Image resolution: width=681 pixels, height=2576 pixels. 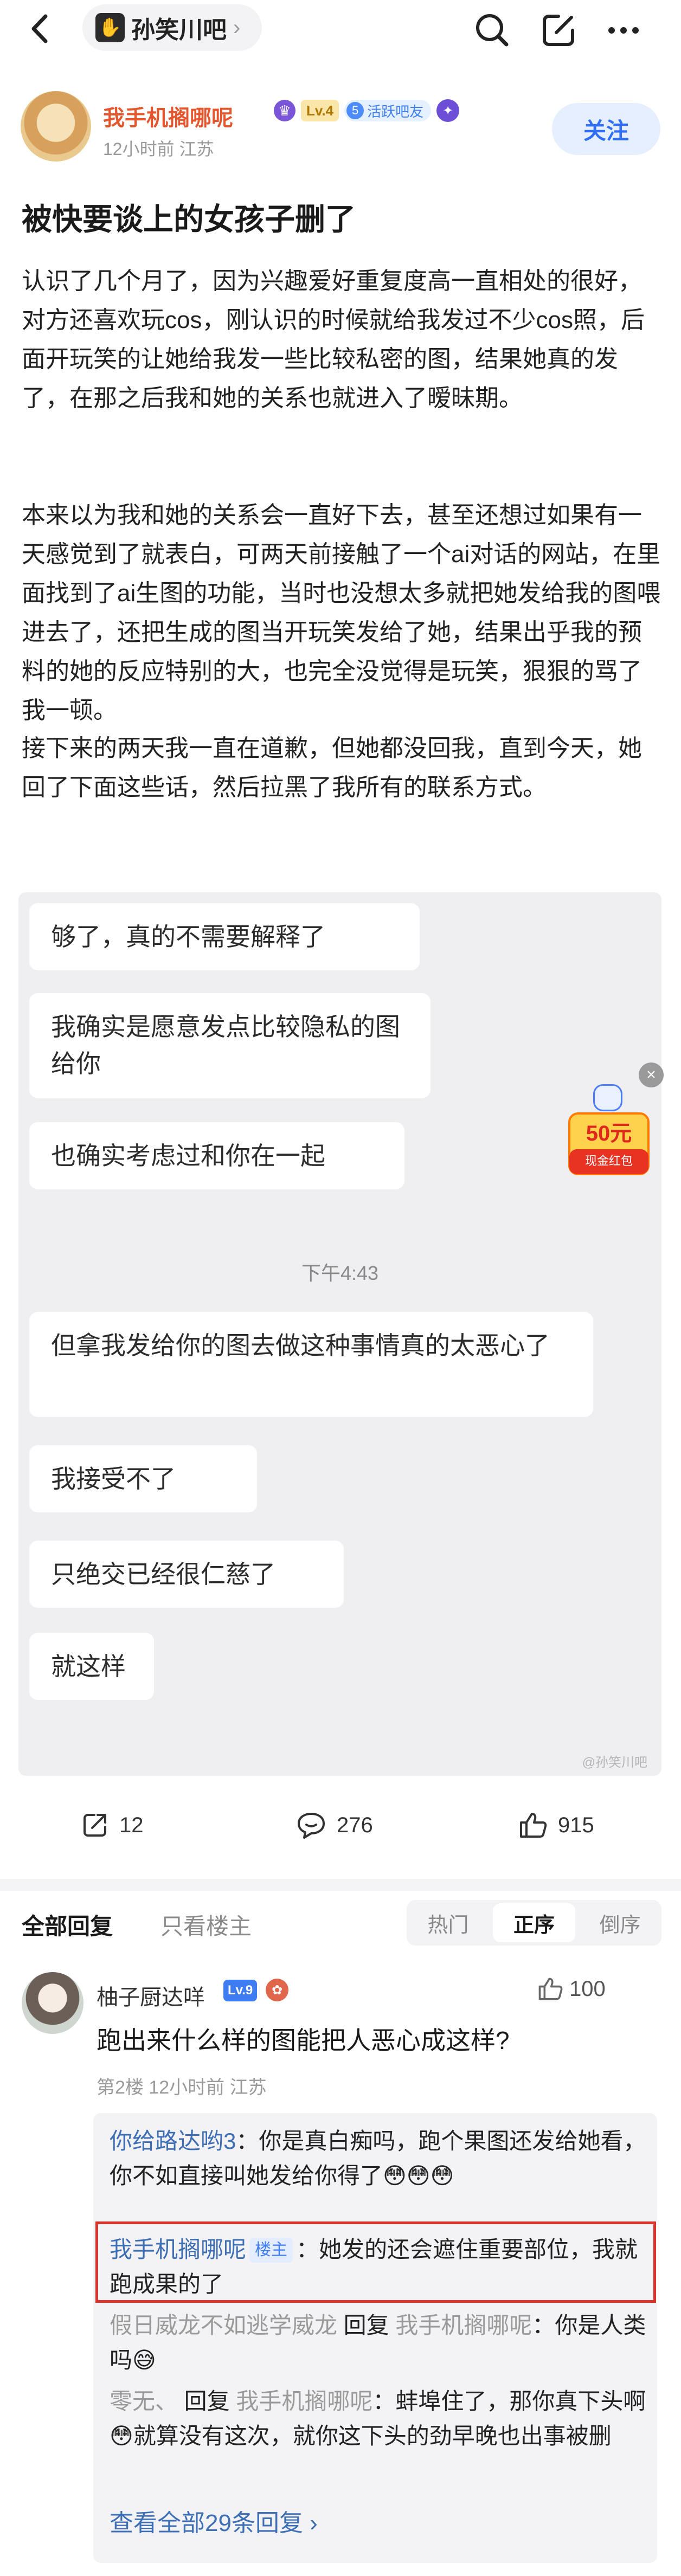 I want to click on chat-bubble: 也确实考虑过和你在一起, so click(x=216, y=1155).